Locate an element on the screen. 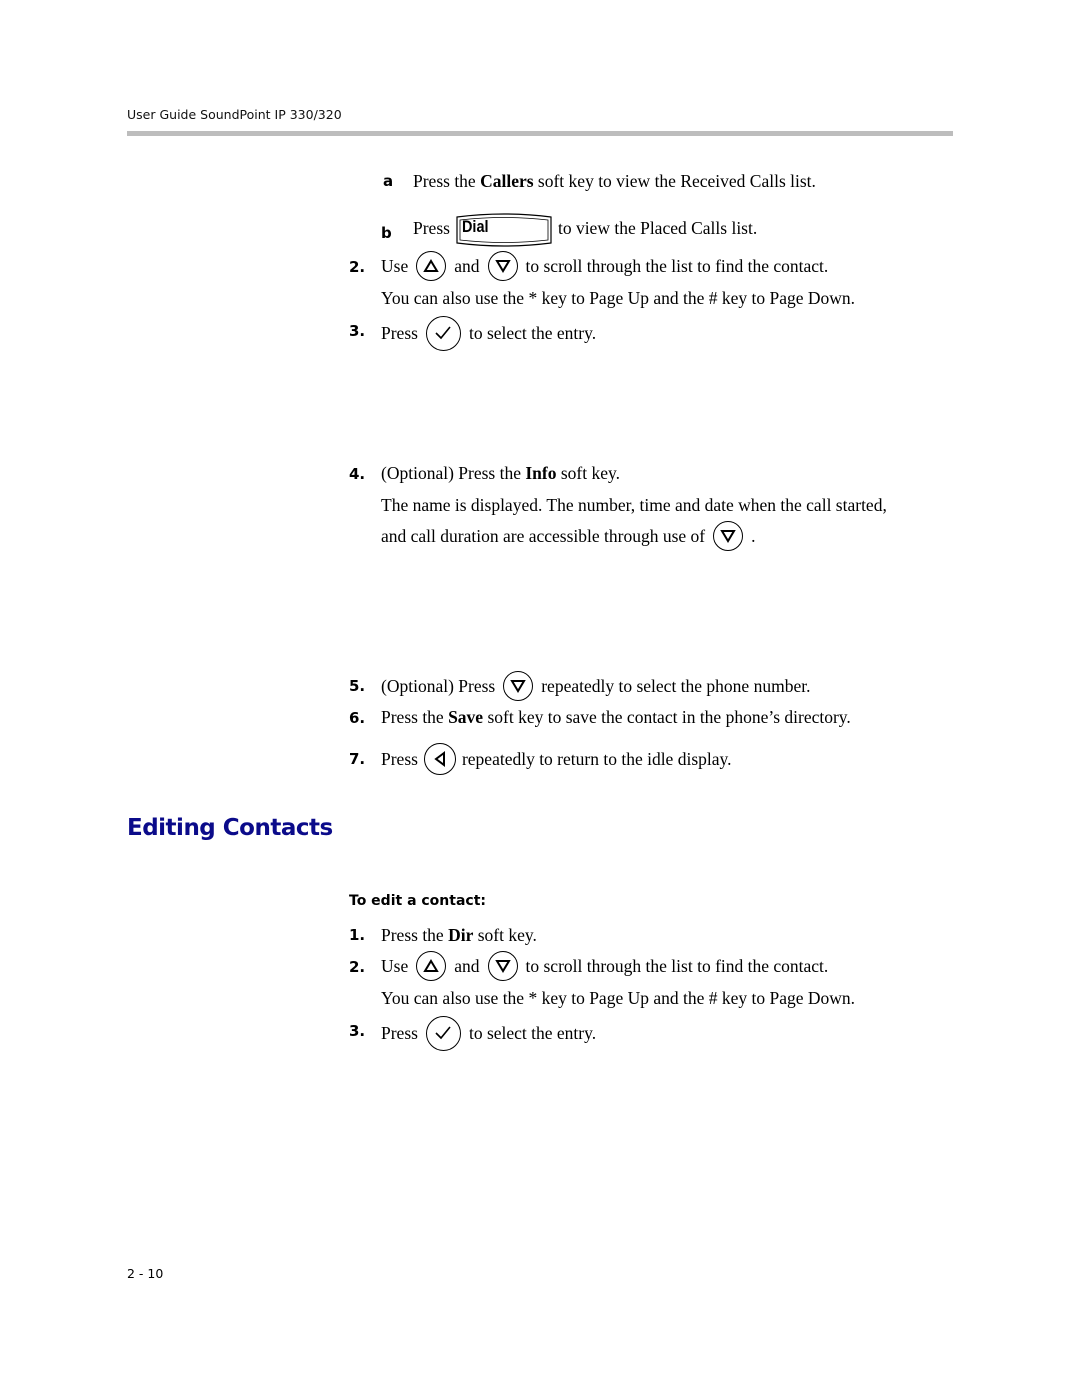 The height and width of the screenshot is (1397, 1080). text: (Optional) Press is located at coordinates (438, 685).